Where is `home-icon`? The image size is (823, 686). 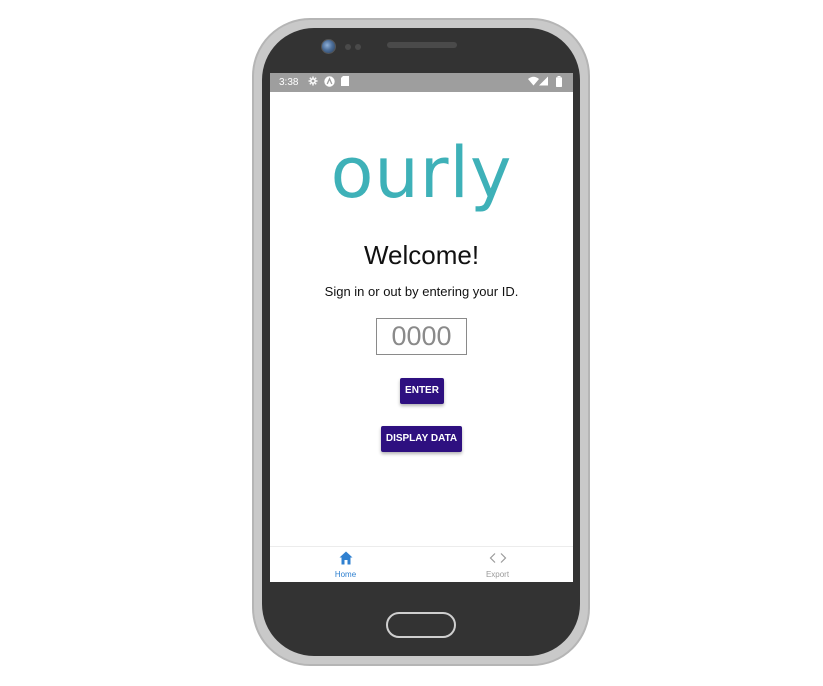
home-icon is located at coordinates (345, 559).